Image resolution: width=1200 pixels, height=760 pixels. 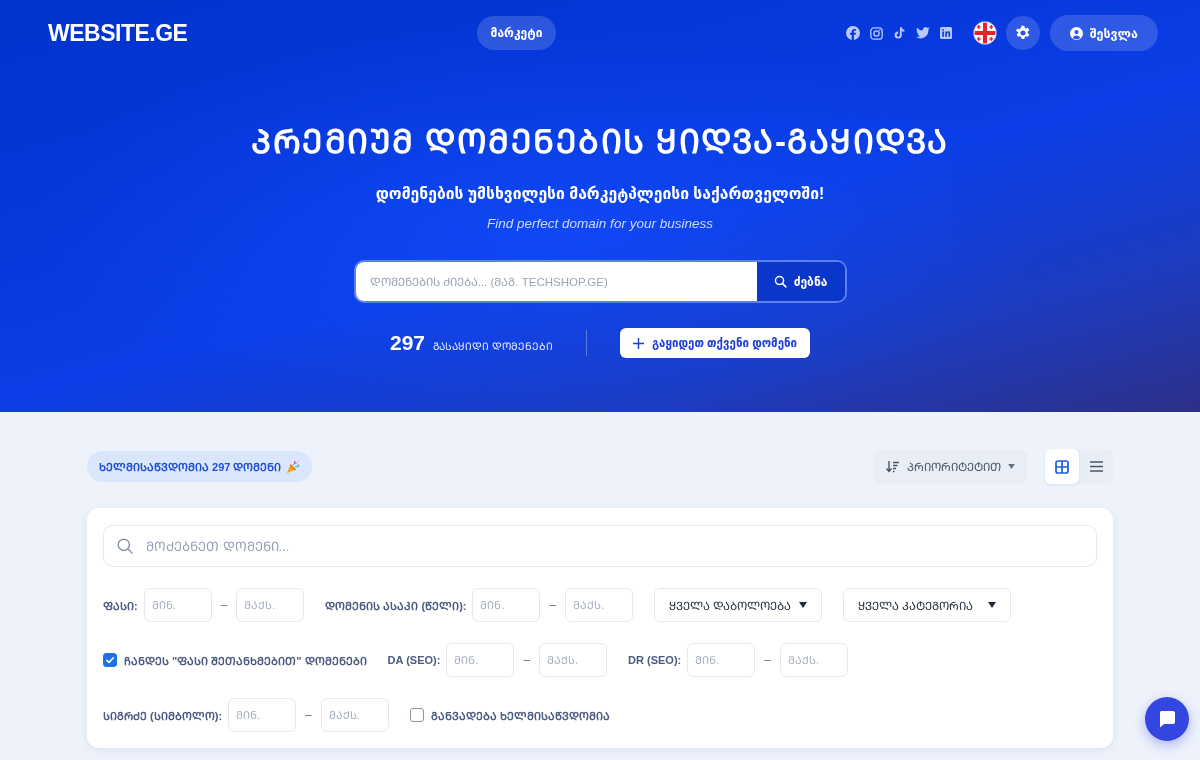 I want to click on tiktok-icon, so click(x=899, y=33).